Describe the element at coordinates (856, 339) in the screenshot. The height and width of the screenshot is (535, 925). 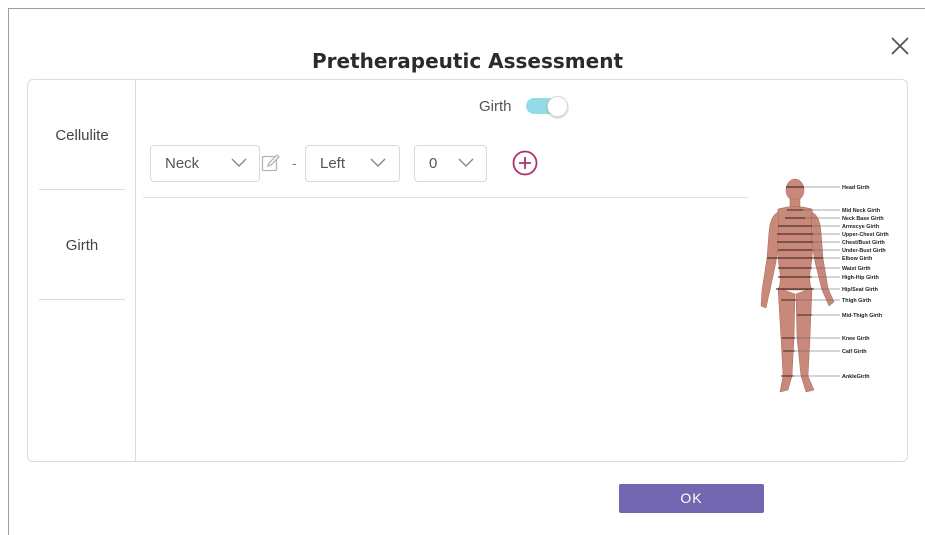
I see `girth-label: Knee Girth` at that location.